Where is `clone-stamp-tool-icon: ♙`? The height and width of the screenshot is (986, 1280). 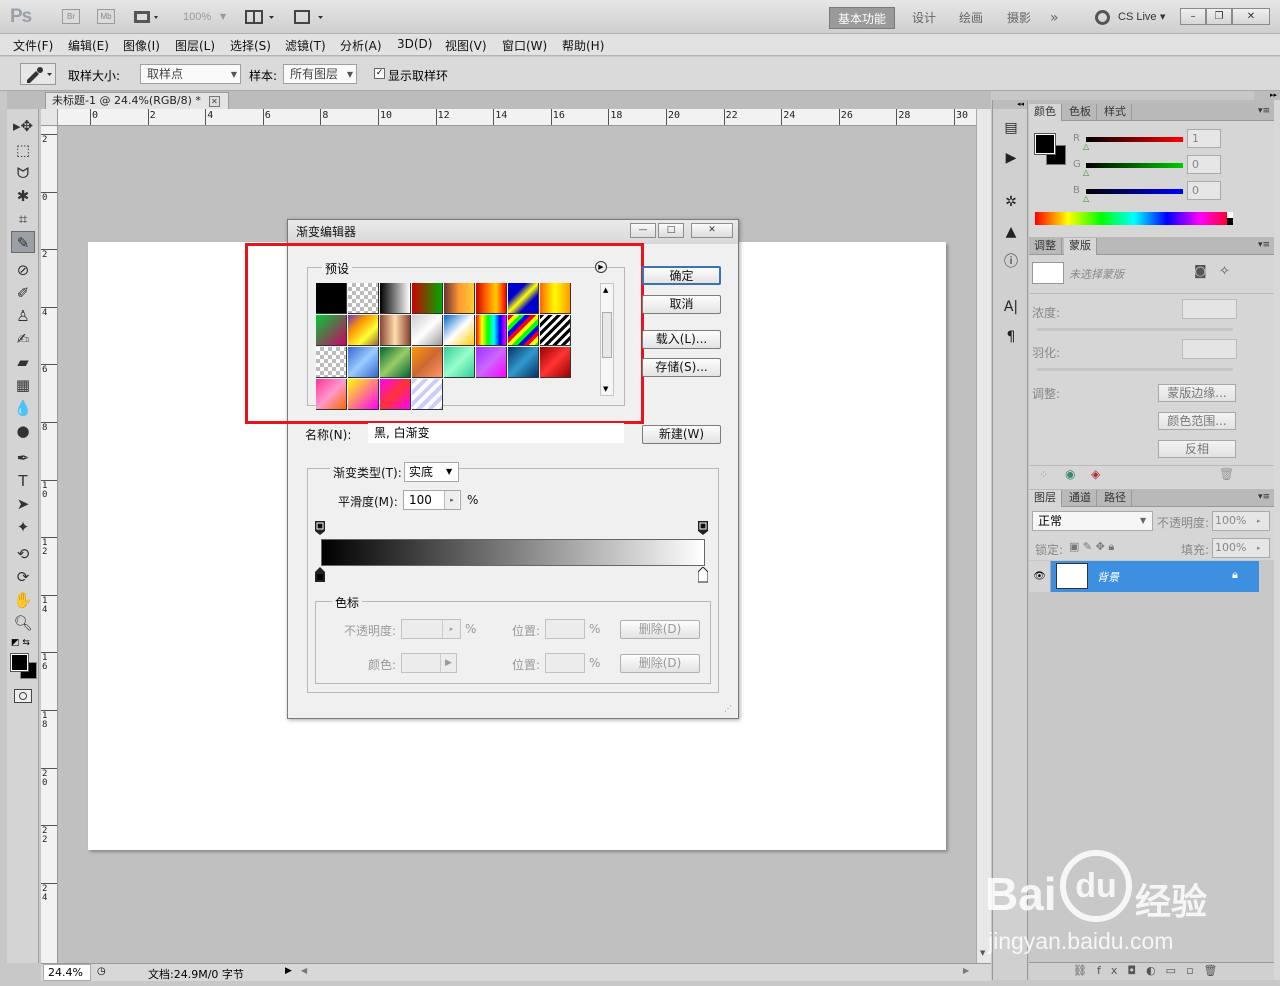 clone-stamp-tool-icon: ♙ is located at coordinates (23, 316).